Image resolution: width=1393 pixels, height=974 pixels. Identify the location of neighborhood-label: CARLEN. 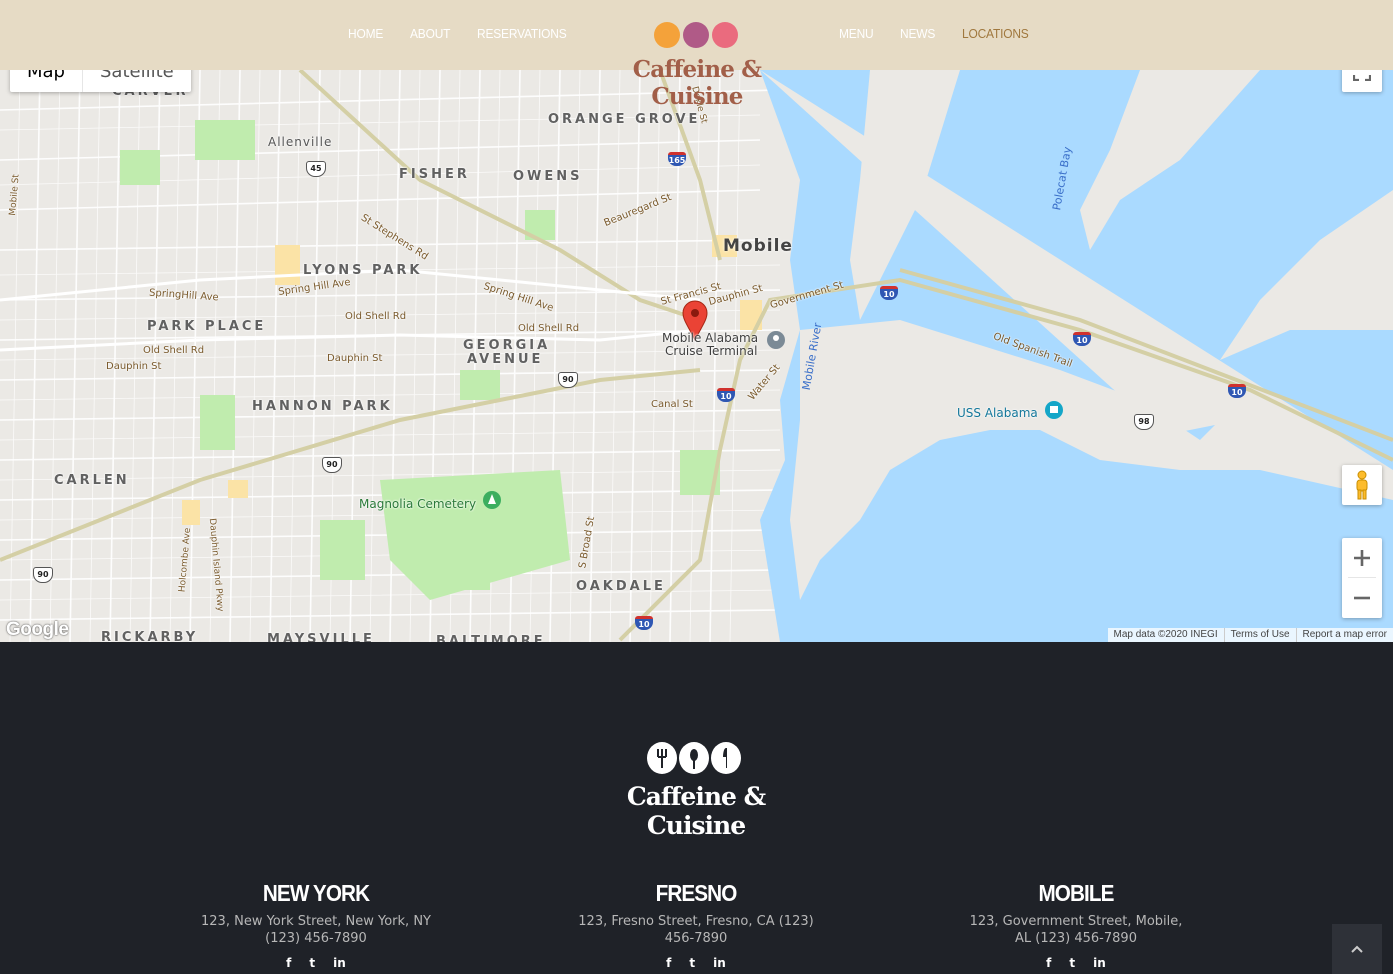
(92, 480).